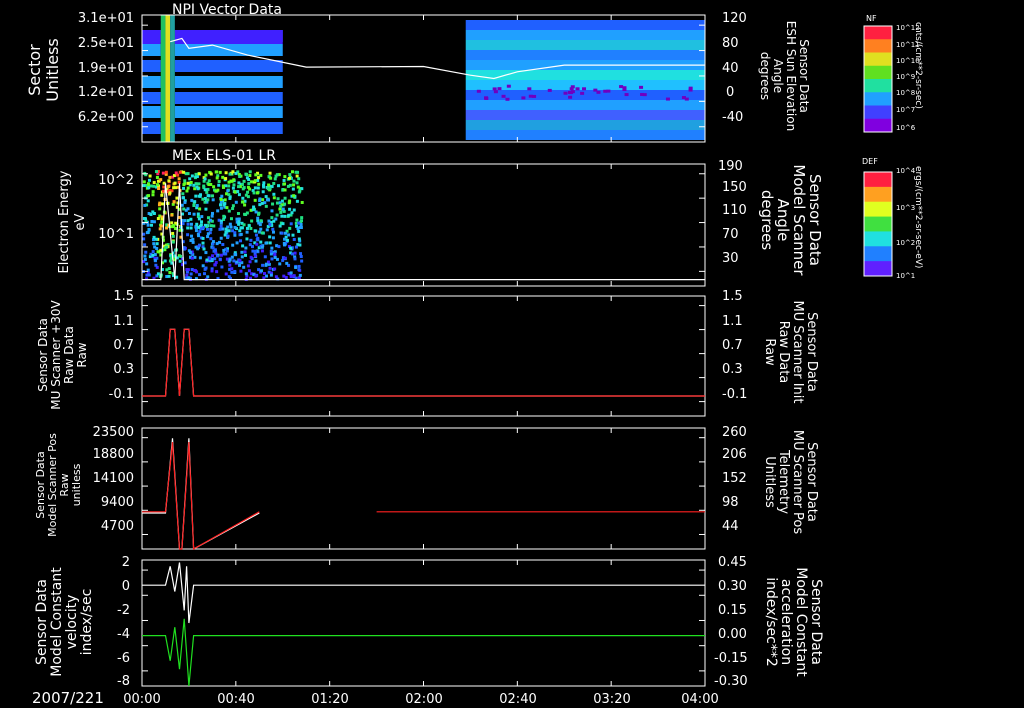 The height and width of the screenshot is (708, 1024). What do you see at coordinates (783, 352) in the screenshot?
I see `svg-text: Raw Data` at bounding box center [783, 352].